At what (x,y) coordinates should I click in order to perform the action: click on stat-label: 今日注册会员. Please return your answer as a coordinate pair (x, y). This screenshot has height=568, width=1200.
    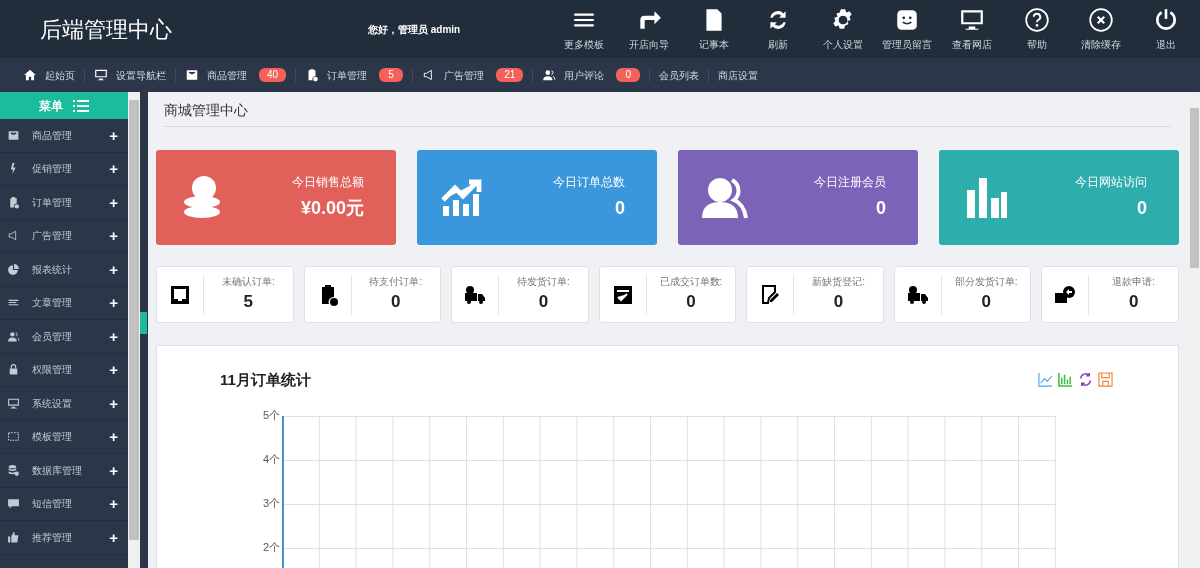
    Looking at the image, I should click on (850, 182).